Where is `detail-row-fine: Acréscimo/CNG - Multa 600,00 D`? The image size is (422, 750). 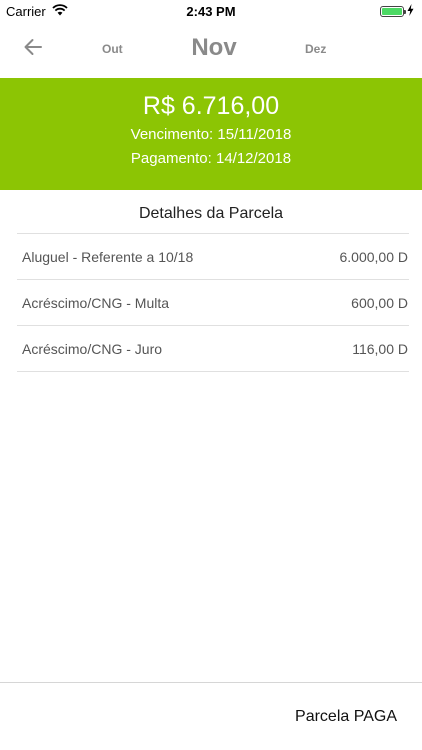
detail-row-fine: Acréscimo/CNG - Multa 600,00 D is located at coordinates (213, 303).